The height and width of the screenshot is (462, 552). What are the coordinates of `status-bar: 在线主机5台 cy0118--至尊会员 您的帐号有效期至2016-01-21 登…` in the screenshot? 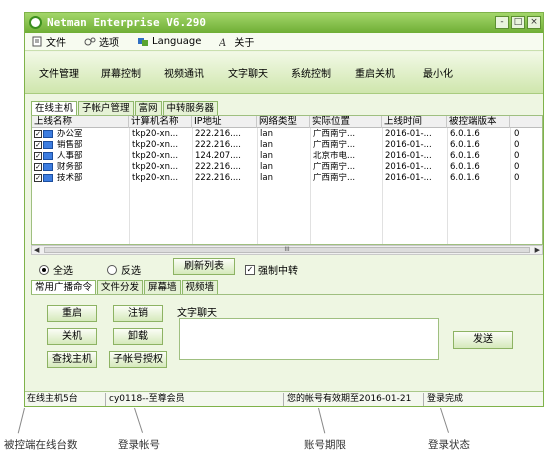 It's located at (284, 398).